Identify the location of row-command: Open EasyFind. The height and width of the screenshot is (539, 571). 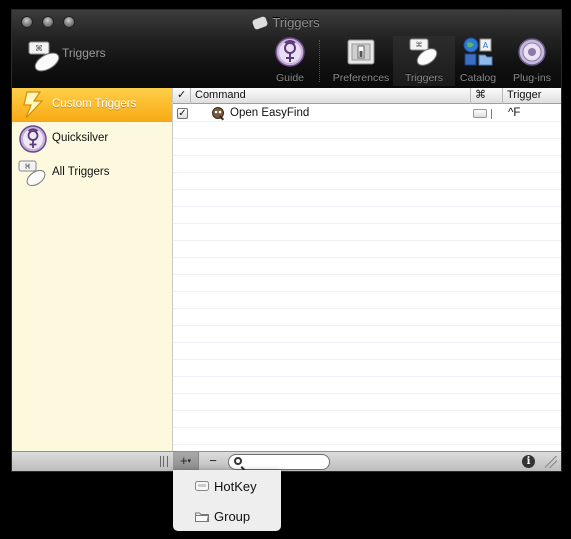
(270, 113).